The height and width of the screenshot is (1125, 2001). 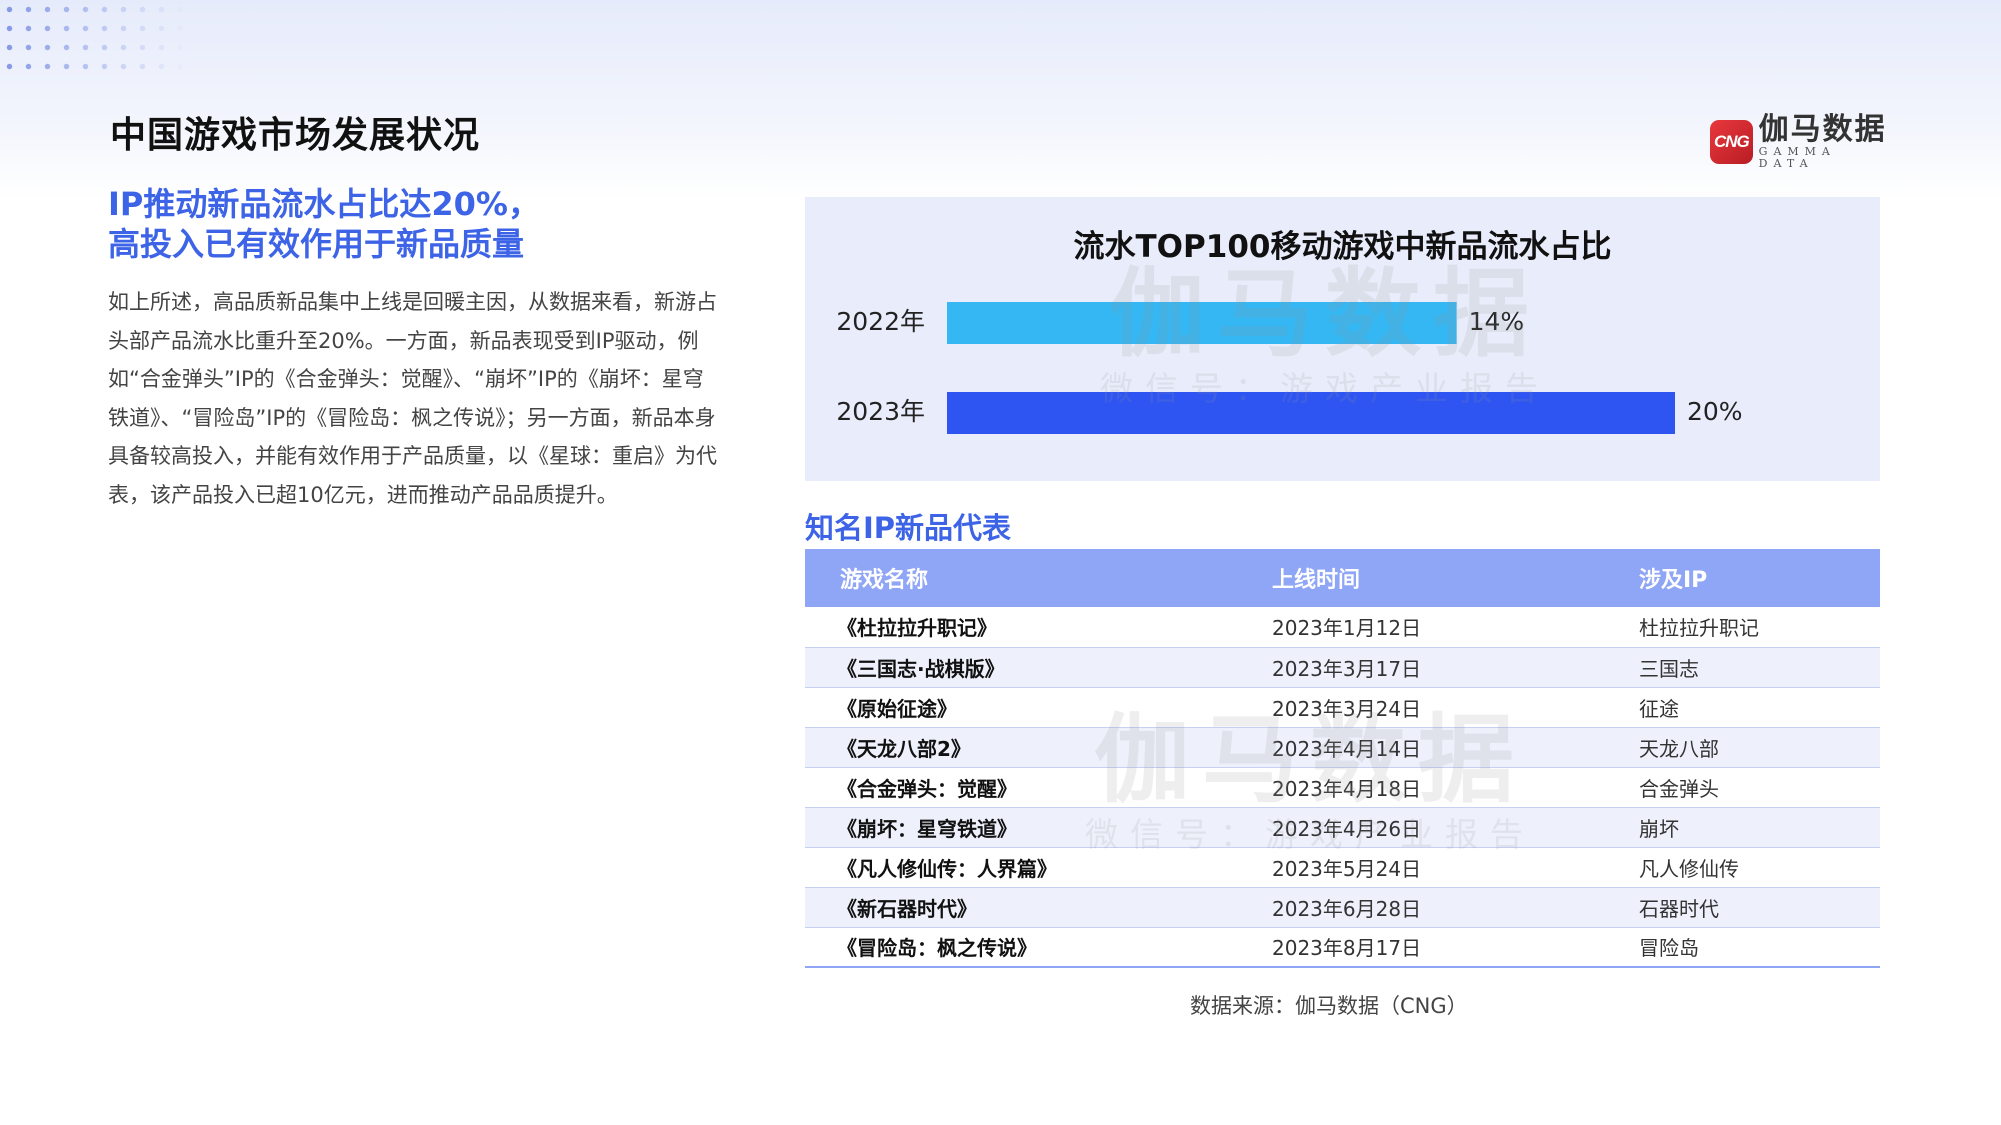 What do you see at coordinates (316, 244) in the screenshot?
I see `headline-line-2: 高投入已有效作用于新品质量` at bounding box center [316, 244].